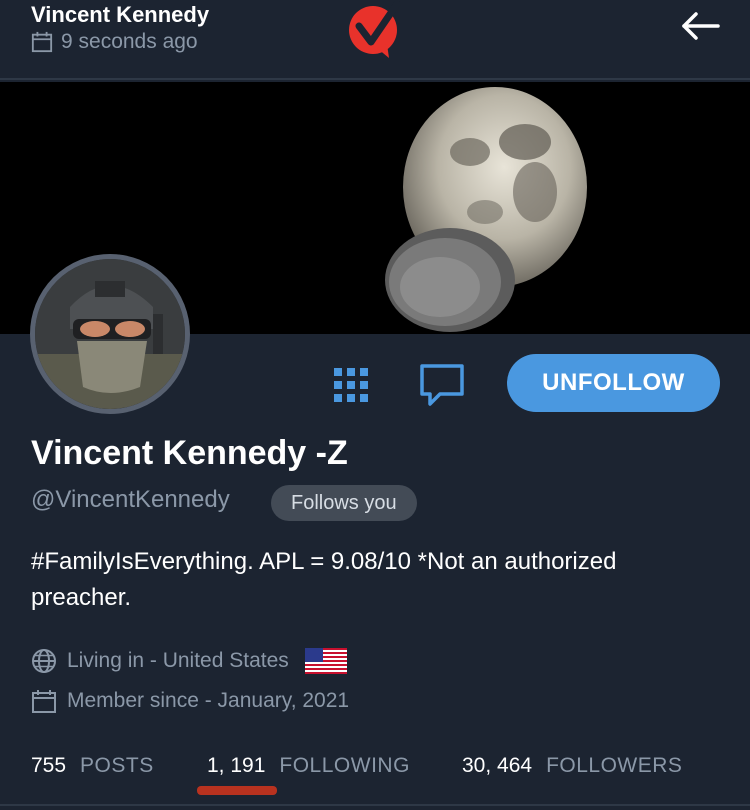 Image resolution: width=750 pixels, height=810 pixels. What do you see at coordinates (178, 660) in the screenshot?
I see `location-text: Living in - United States` at bounding box center [178, 660].